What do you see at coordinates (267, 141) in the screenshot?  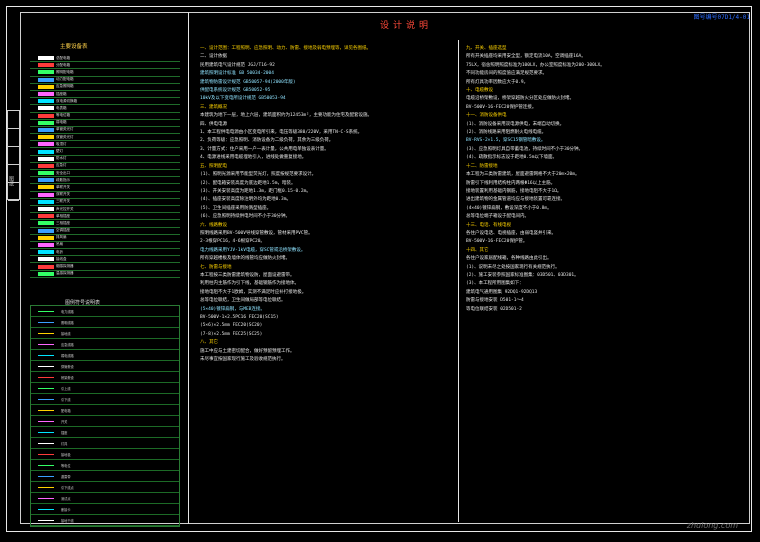 I see `note-line: 2、负荷等级：应急照明、消防设备为二级负荷，其余为三级负荷。` at bounding box center [267, 141].